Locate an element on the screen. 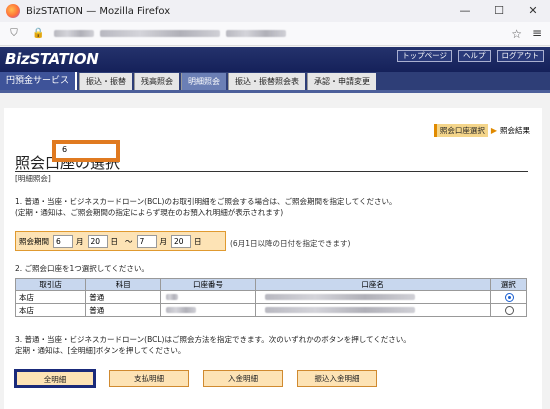  header-select: 選択 is located at coordinates (508, 284).